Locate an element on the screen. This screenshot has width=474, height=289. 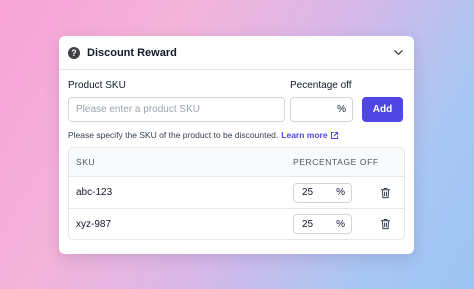
percentage-input: % is located at coordinates (321, 109).